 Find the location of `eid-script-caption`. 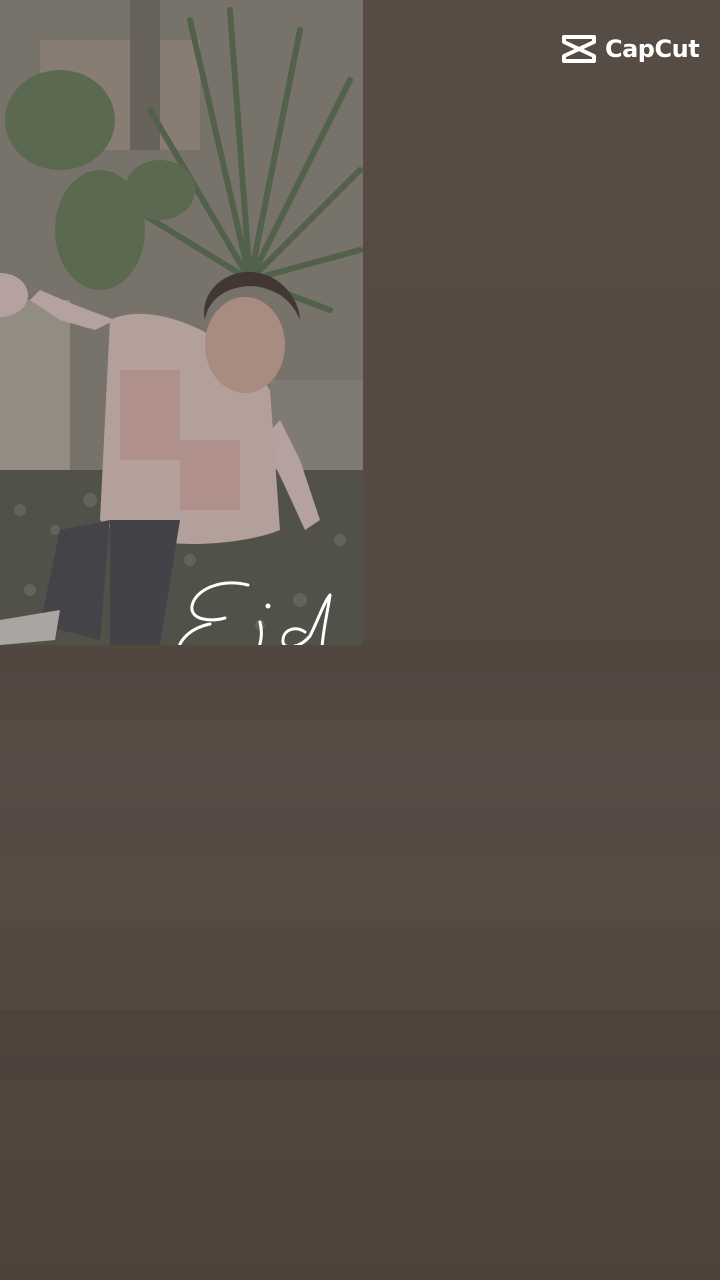

eid-script-caption is located at coordinates (255, 613).